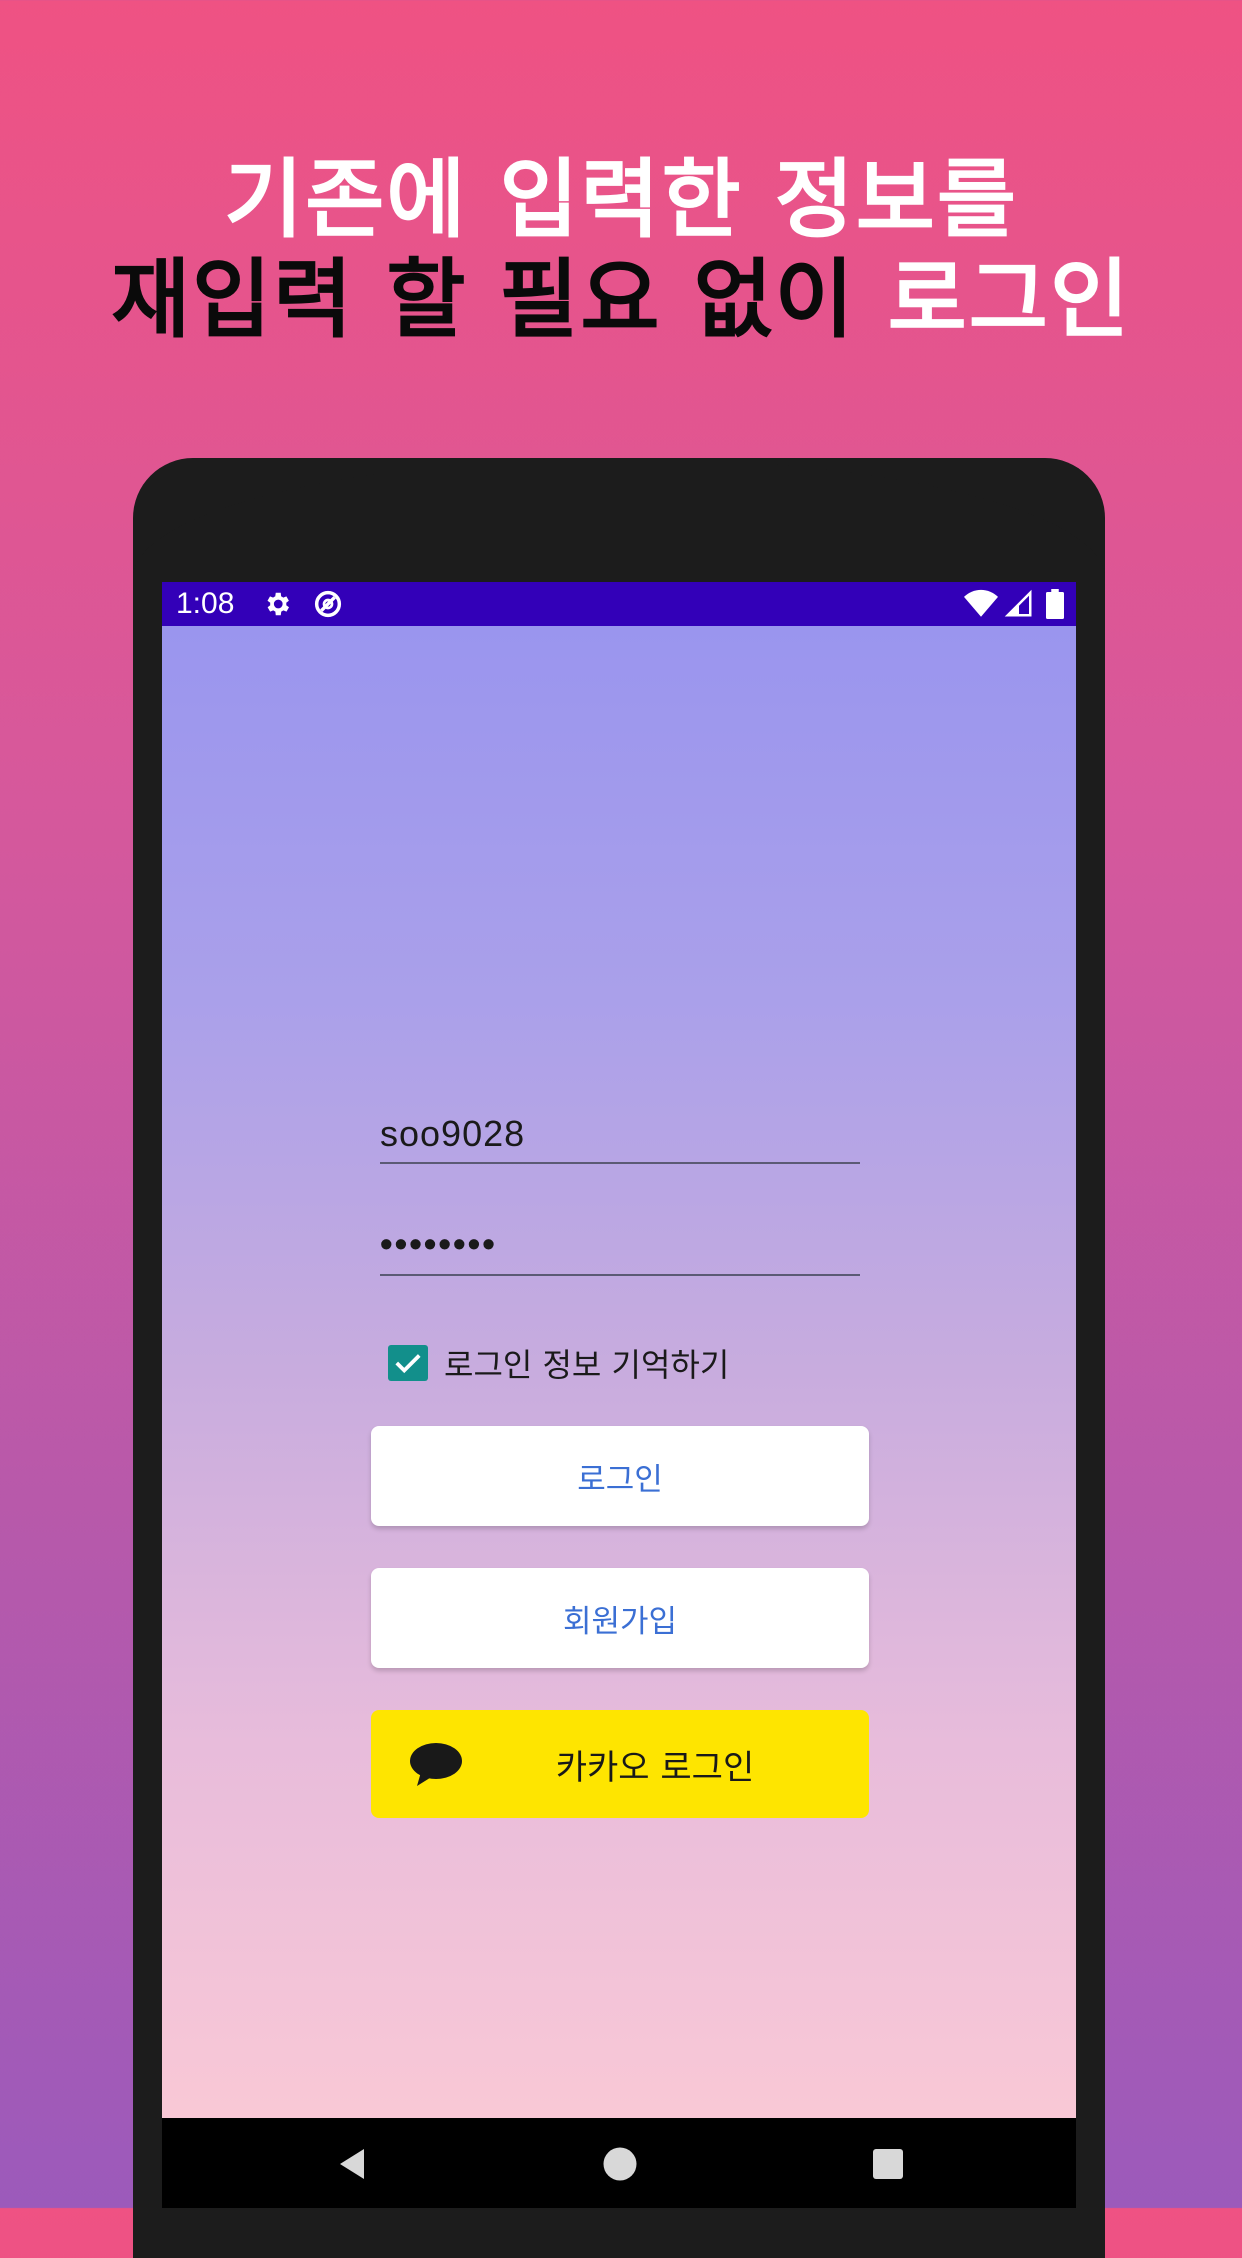  Describe the element at coordinates (587, 1365) in the screenshot. I see `remember-login-label: 로그인 정보 기억하기` at that location.